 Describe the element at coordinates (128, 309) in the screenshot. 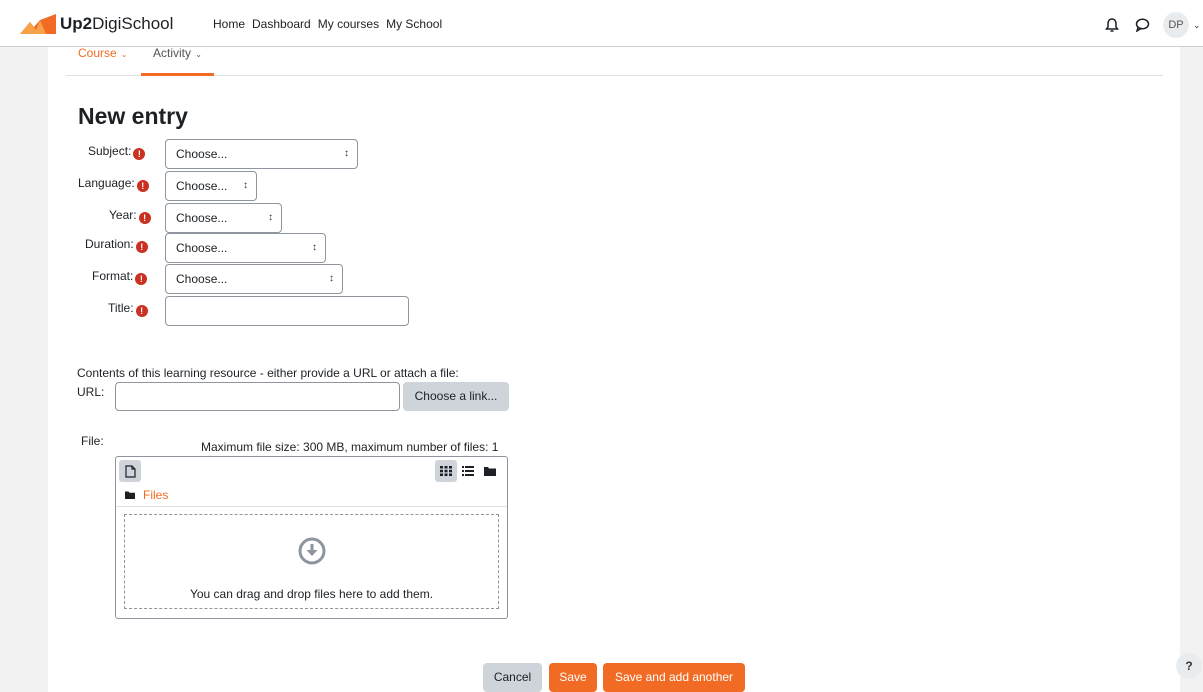

I see `title-label: Title:!` at that location.